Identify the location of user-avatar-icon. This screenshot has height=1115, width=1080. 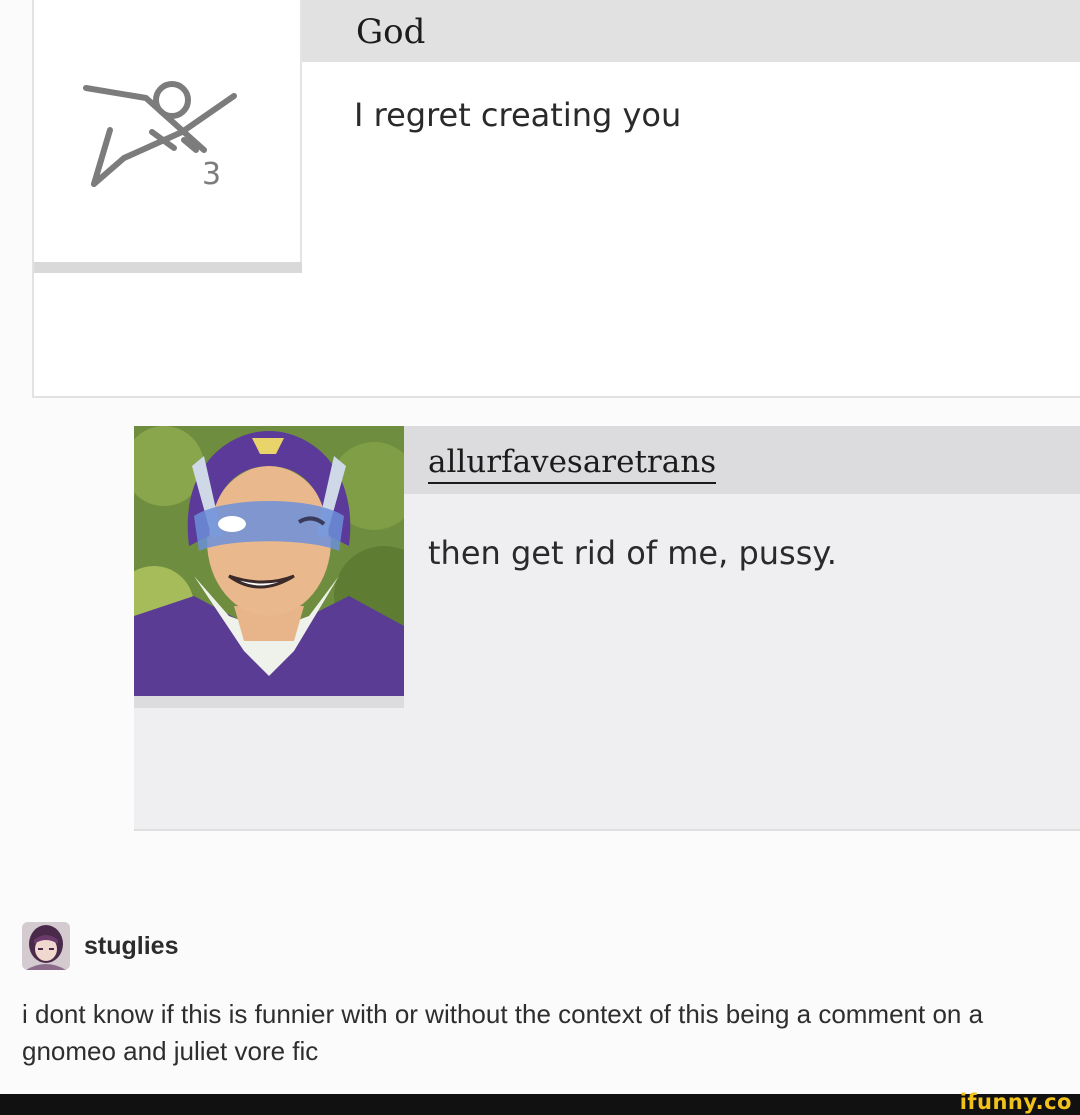
(46, 946).